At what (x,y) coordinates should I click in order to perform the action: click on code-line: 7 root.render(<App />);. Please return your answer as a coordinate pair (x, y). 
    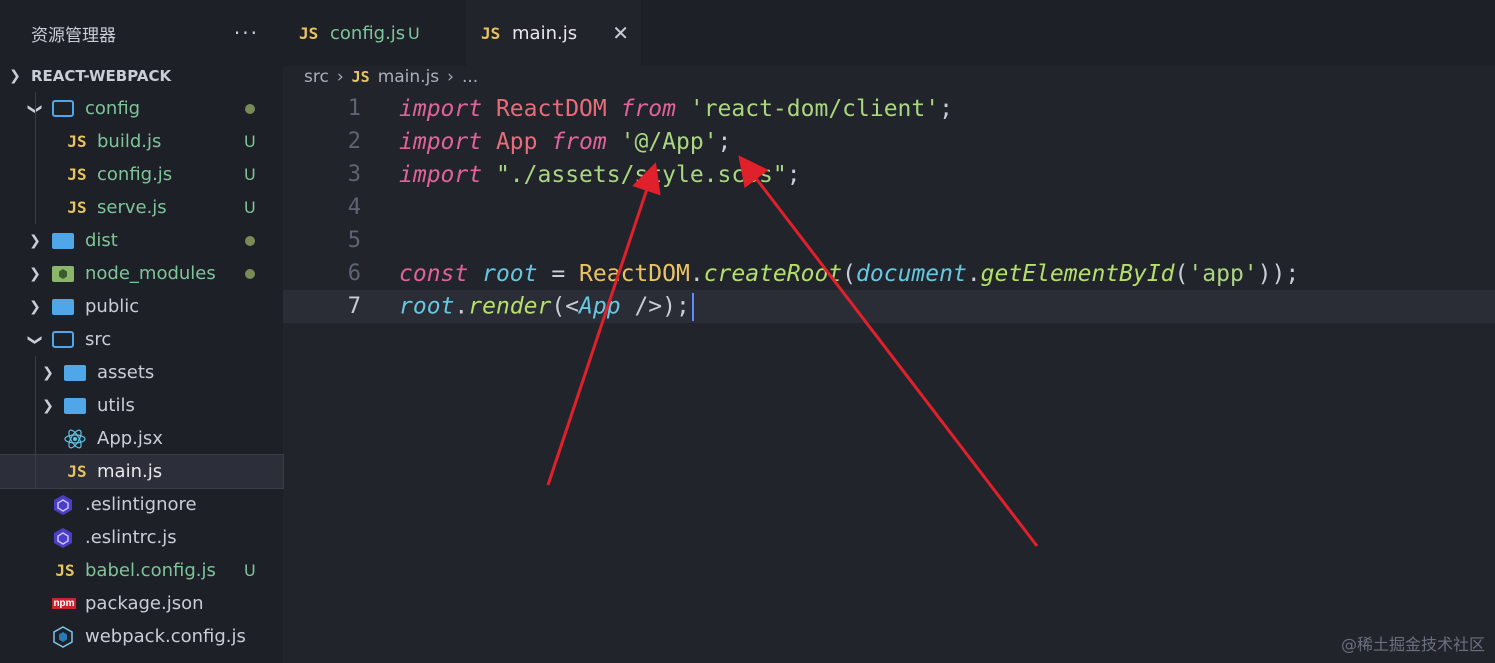
    Looking at the image, I should click on (889, 306).